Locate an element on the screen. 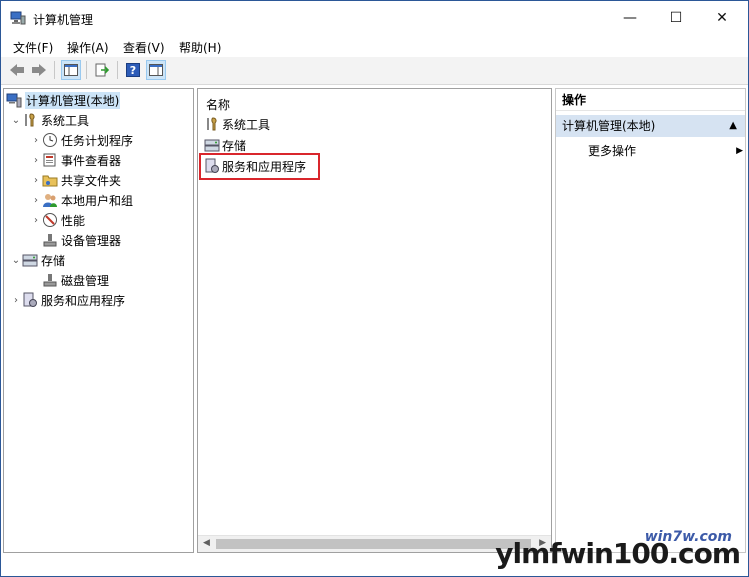 The width and height of the screenshot is (749, 577). show-hide-console-tree-button is located at coordinates (71, 70).